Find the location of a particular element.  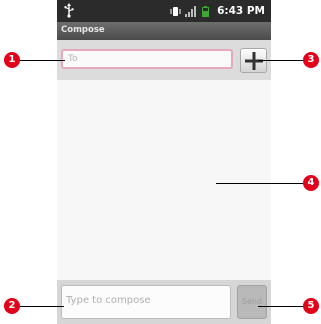

compose-placeholder: Type to compose is located at coordinates (108, 300).